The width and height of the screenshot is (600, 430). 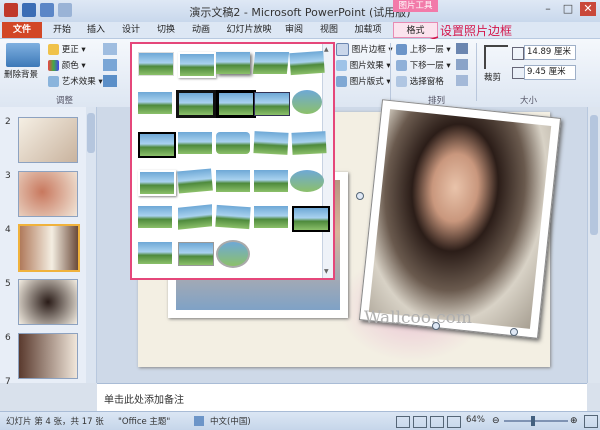 What do you see at coordinates (311, 219) in the screenshot?
I see `style-metal-rounded` at bounding box center [311, 219].